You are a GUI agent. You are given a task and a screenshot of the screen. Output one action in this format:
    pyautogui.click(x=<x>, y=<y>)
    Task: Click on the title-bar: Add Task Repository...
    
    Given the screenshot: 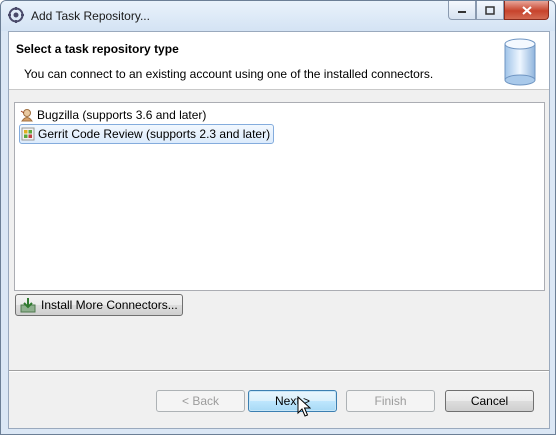 What is the action you would take?
    pyautogui.click(x=278, y=16)
    